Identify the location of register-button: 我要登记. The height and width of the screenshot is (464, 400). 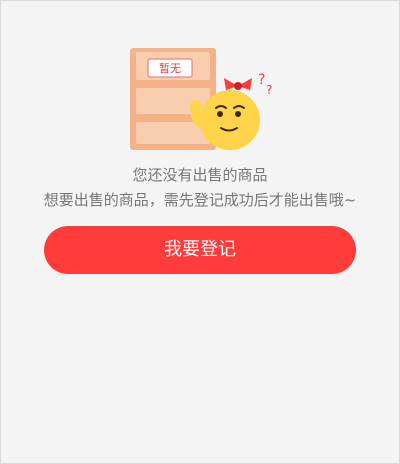
(200, 250).